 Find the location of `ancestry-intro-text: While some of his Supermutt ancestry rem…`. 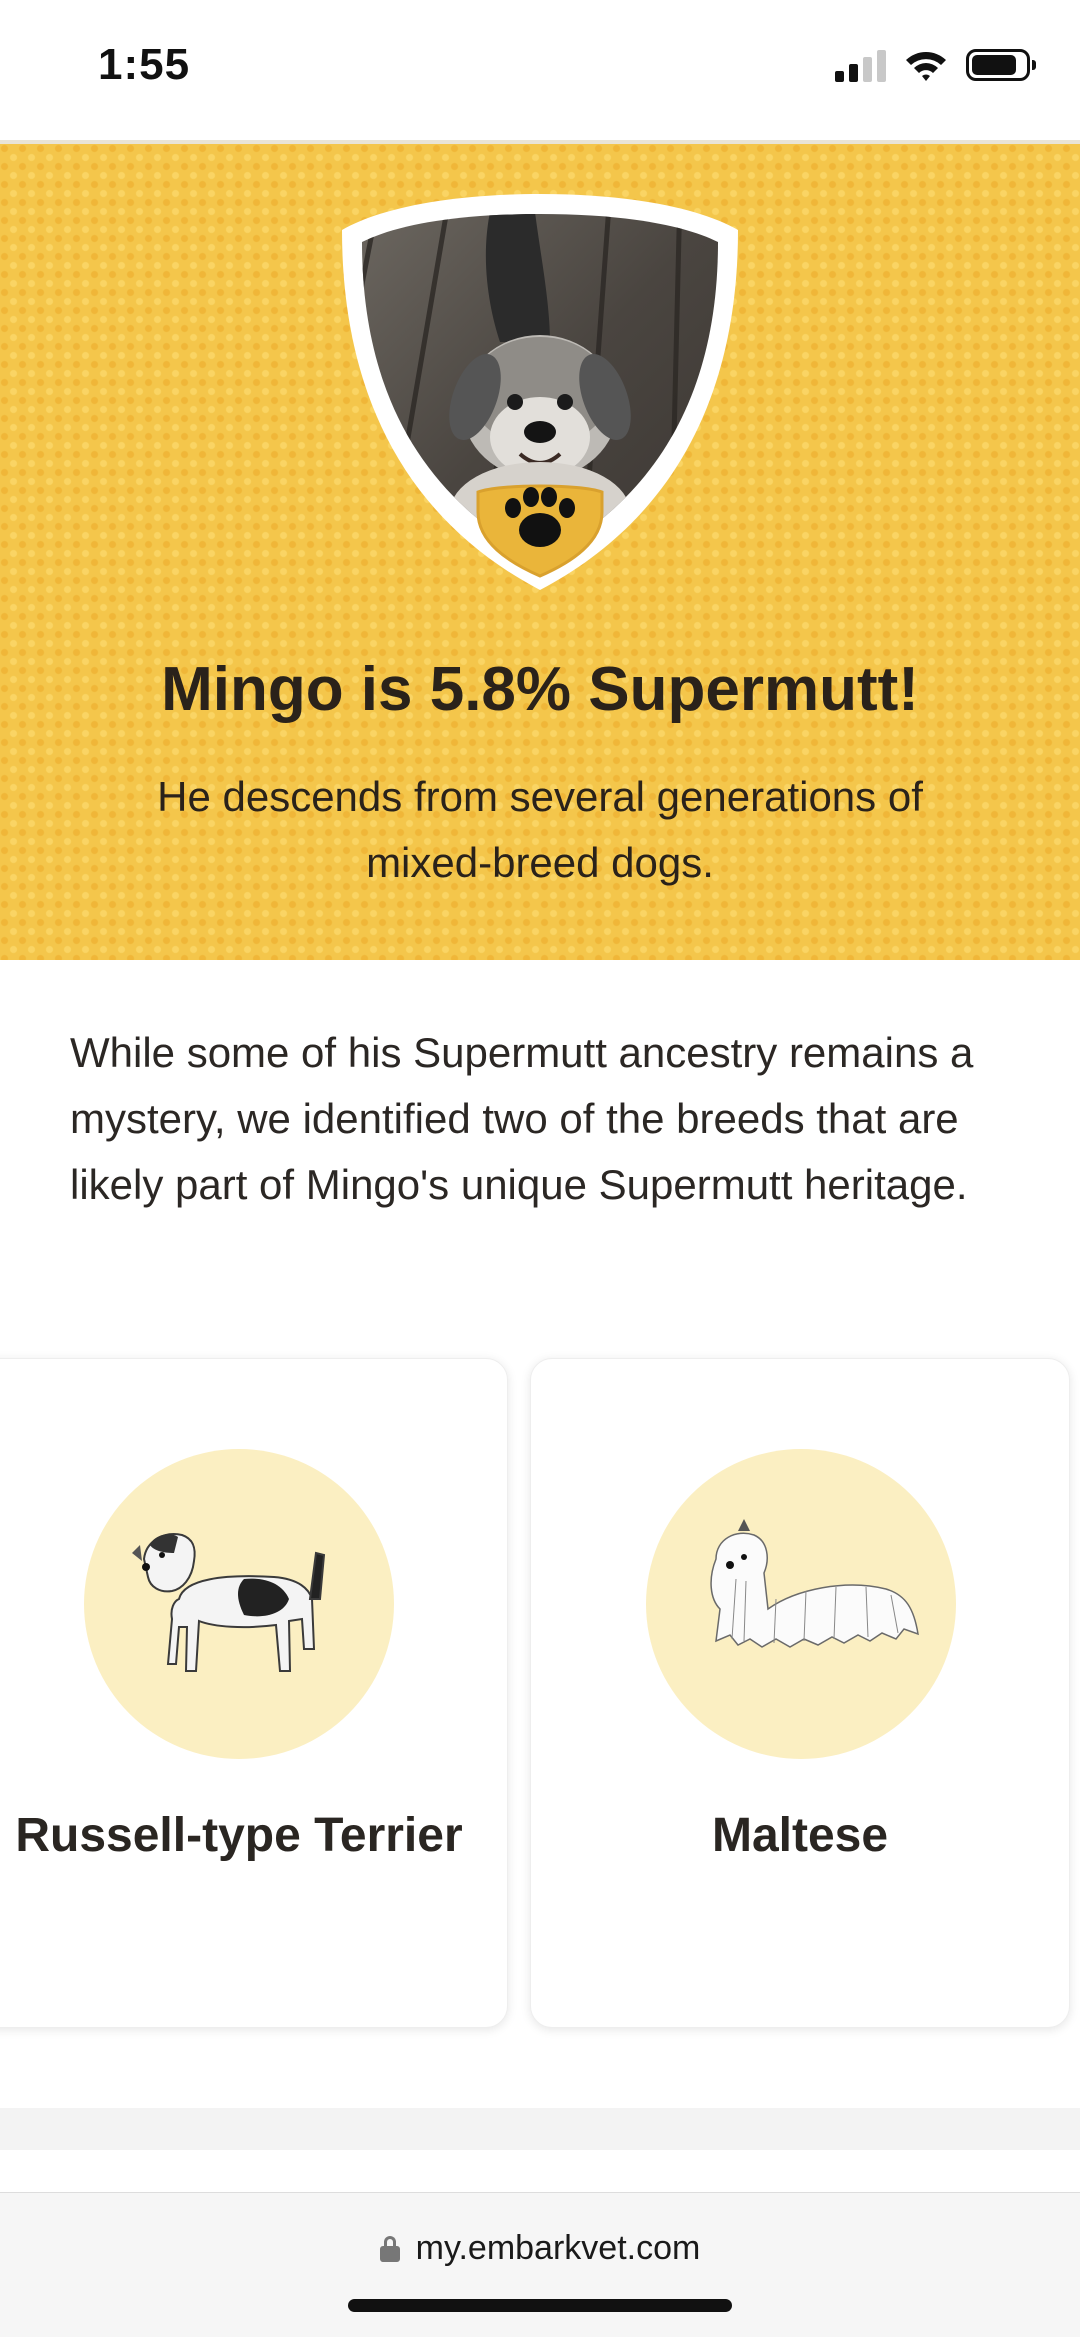

ancestry-intro-text: While some of his Supermutt ancestry rem… is located at coordinates (522, 1118).